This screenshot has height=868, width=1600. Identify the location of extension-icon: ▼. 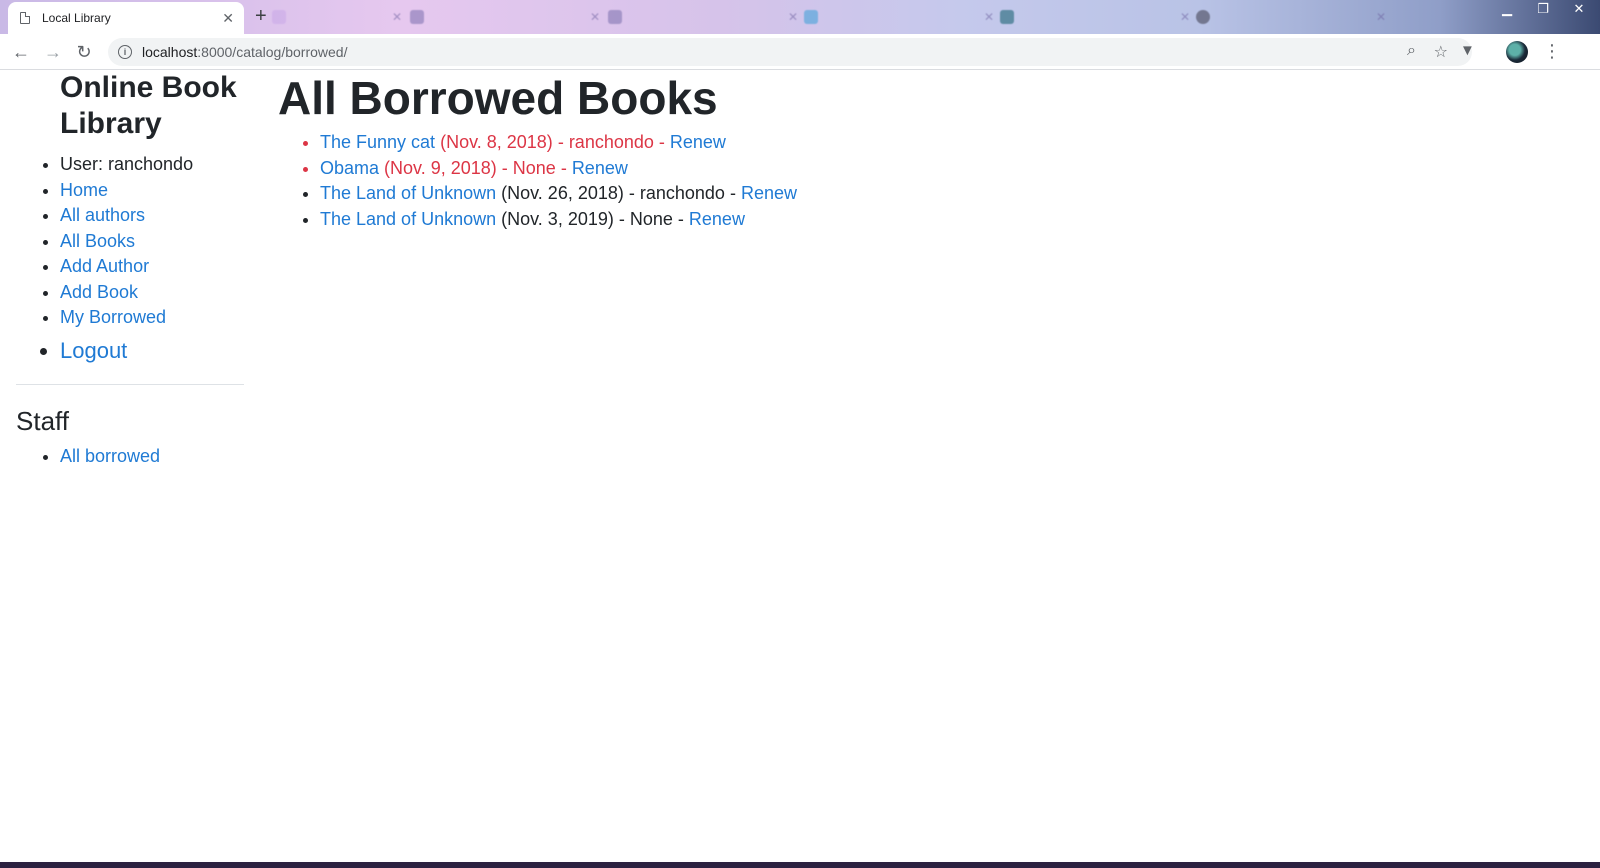
(1467, 50).